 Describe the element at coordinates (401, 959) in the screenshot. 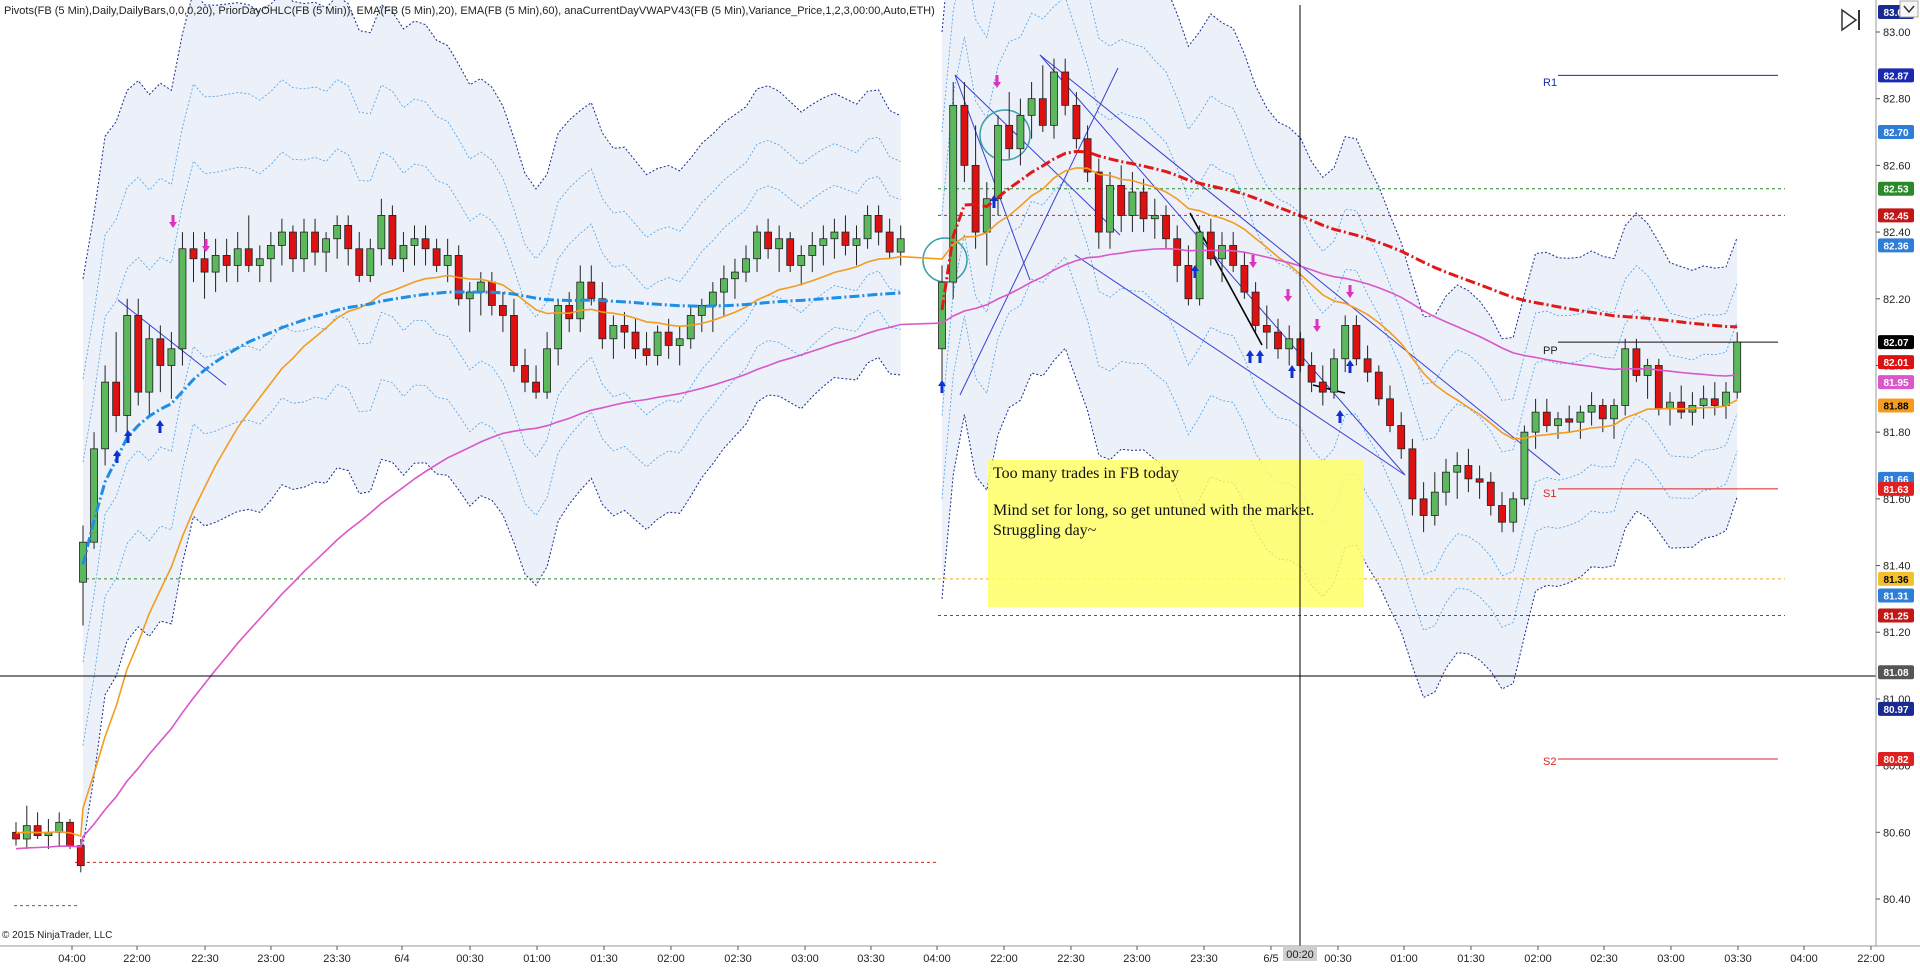

I see `x-tick-label-5: 6/4` at that location.